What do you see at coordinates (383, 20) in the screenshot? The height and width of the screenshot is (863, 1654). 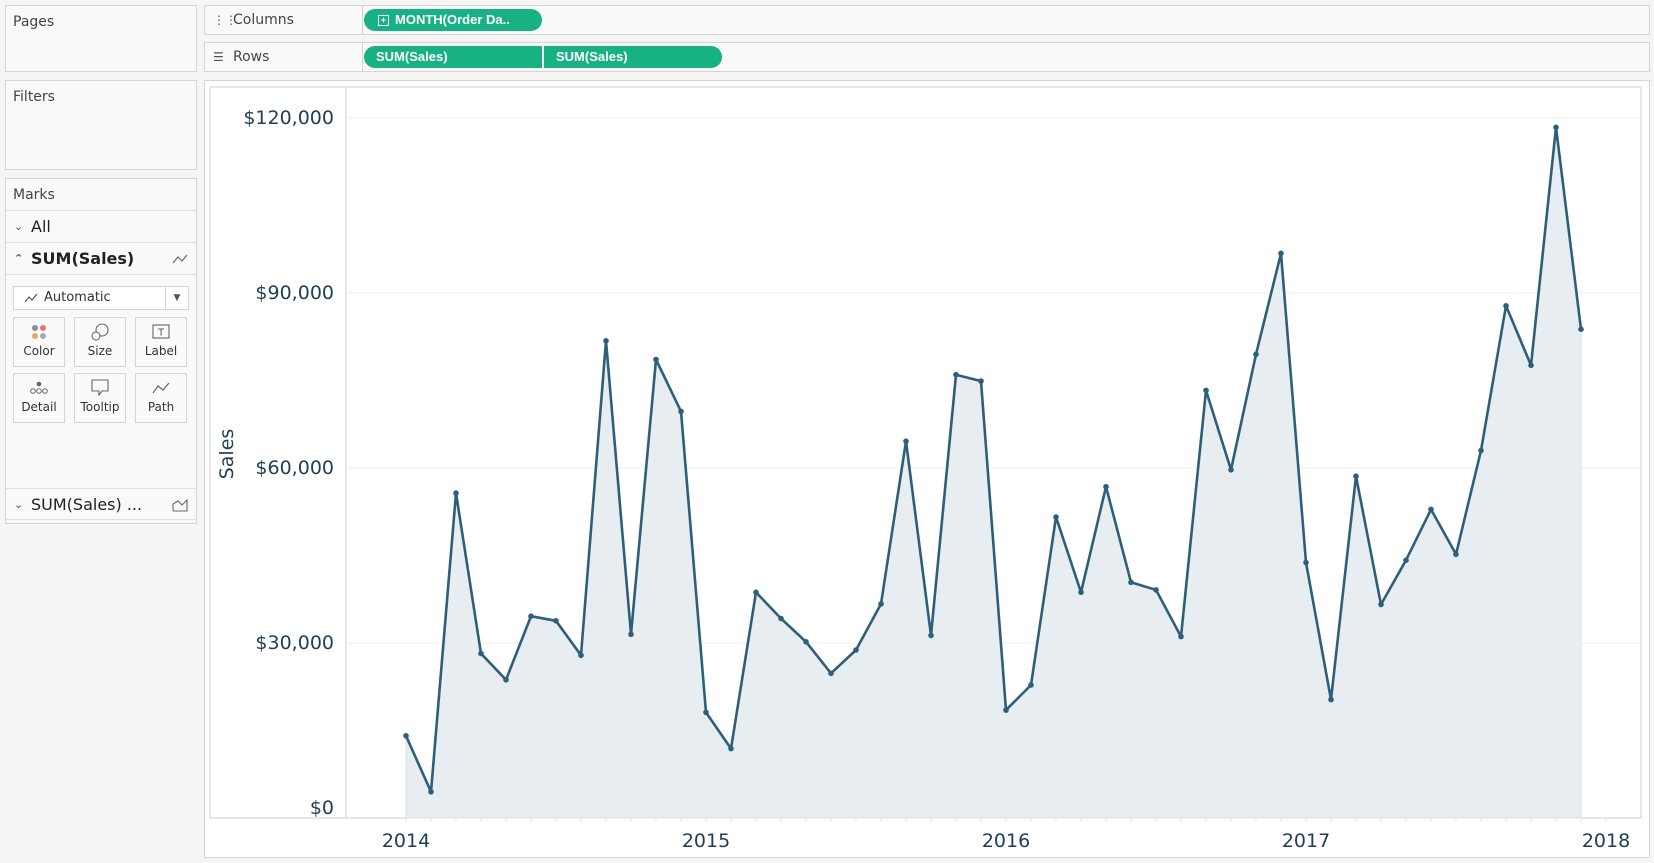 I see `expand-icon: +` at bounding box center [383, 20].